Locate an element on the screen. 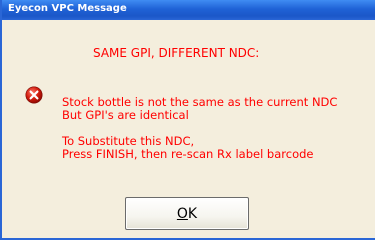 The image size is (375, 240). message-line-3: To Substitute this NDC, is located at coordinates (128, 141).